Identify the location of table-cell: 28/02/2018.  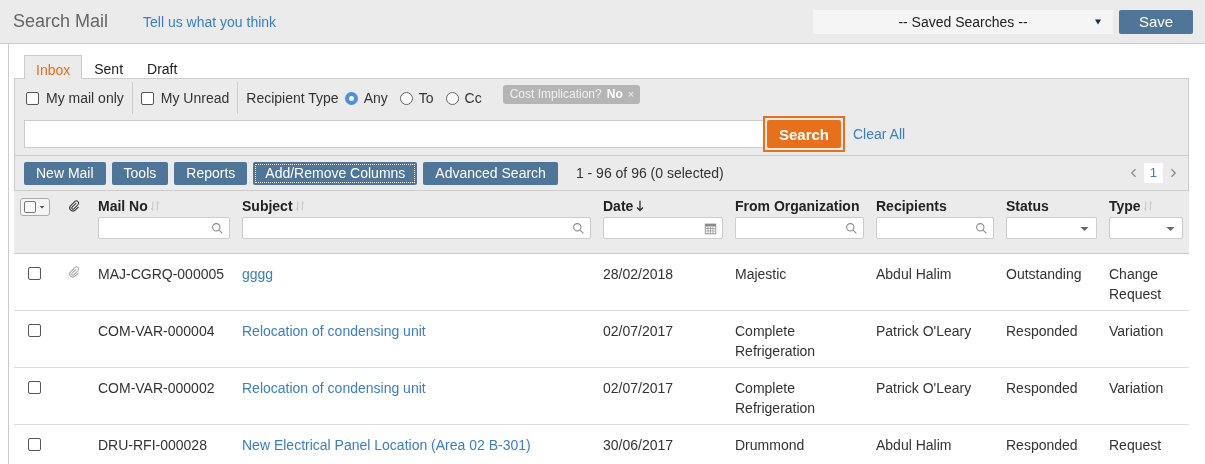
(638, 274).